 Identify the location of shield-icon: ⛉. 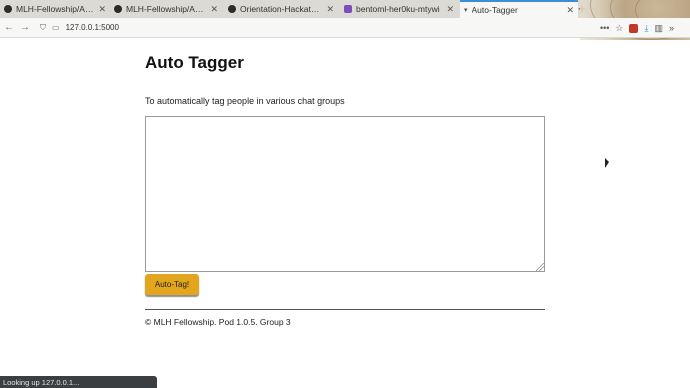
(43, 27).